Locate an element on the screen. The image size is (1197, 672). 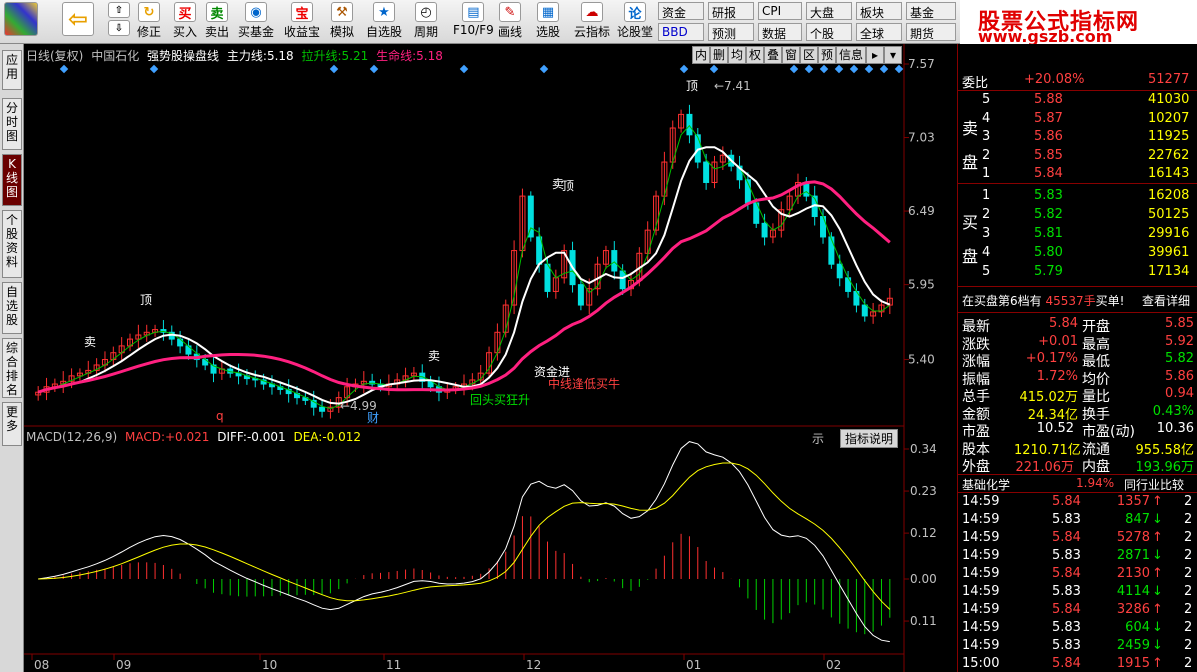
stat-label: 外盘 is located at coordinates (976, 467).